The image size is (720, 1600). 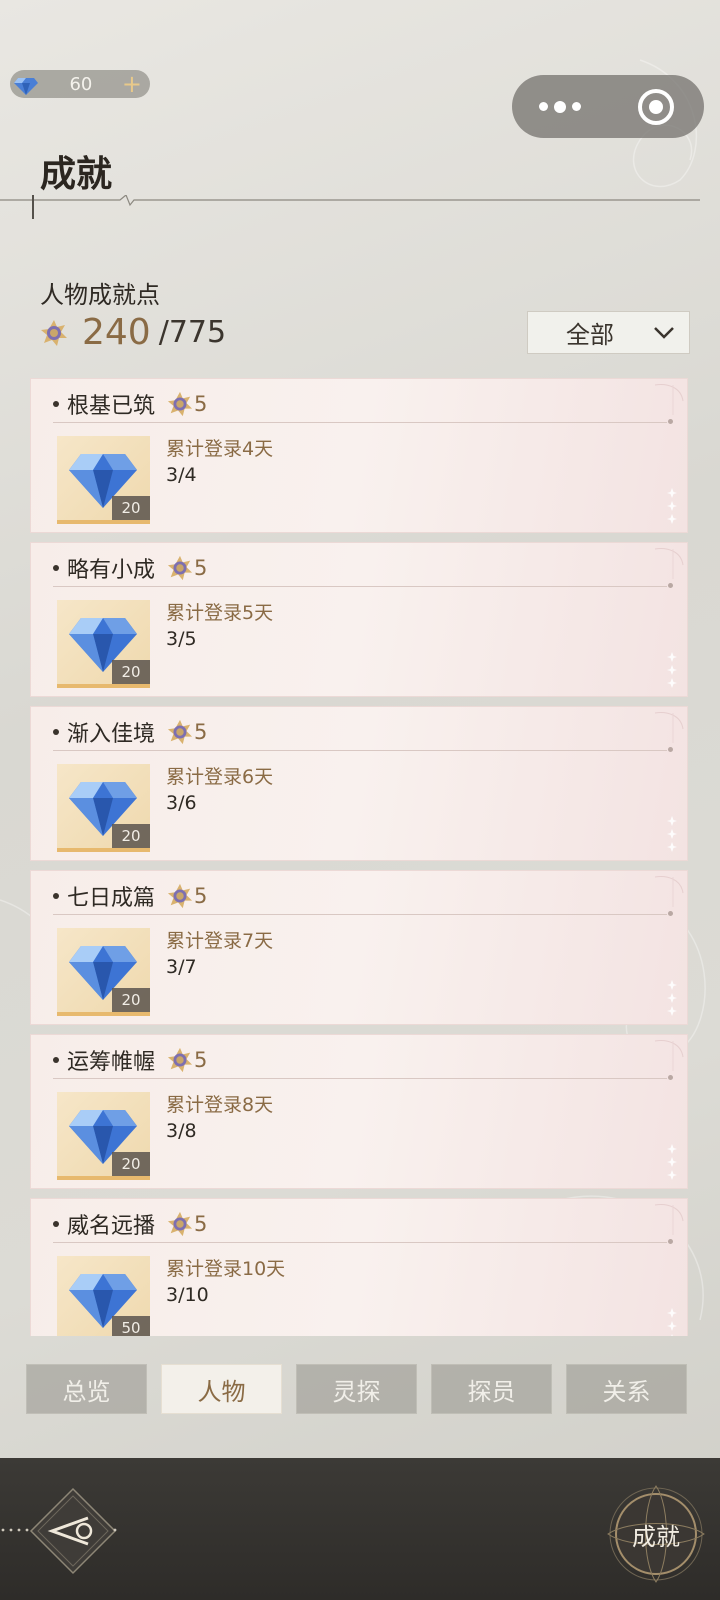 What do you see at coordinates (221, 1389) in the screenshot?
I see `tab-character: 人物` at bounding box center [221, 1389].